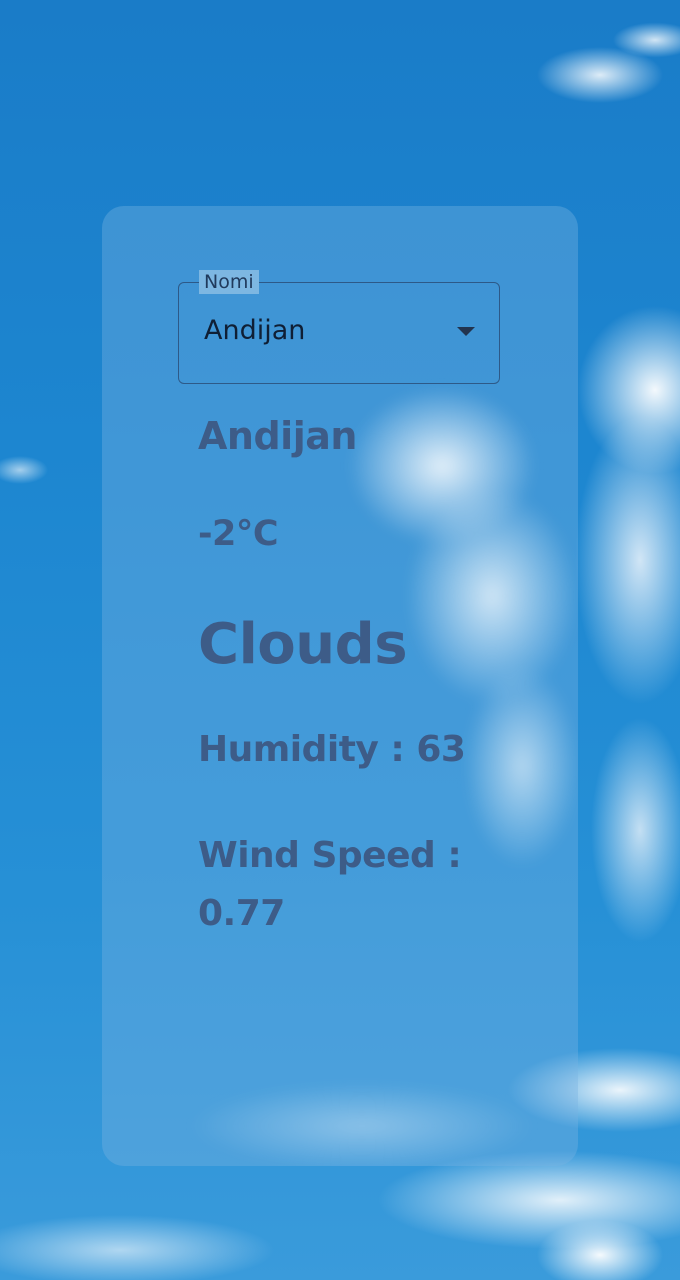 The image size is (680, 1280). I want to click on city-dropdown-value: Andijan, so click(255, 330).